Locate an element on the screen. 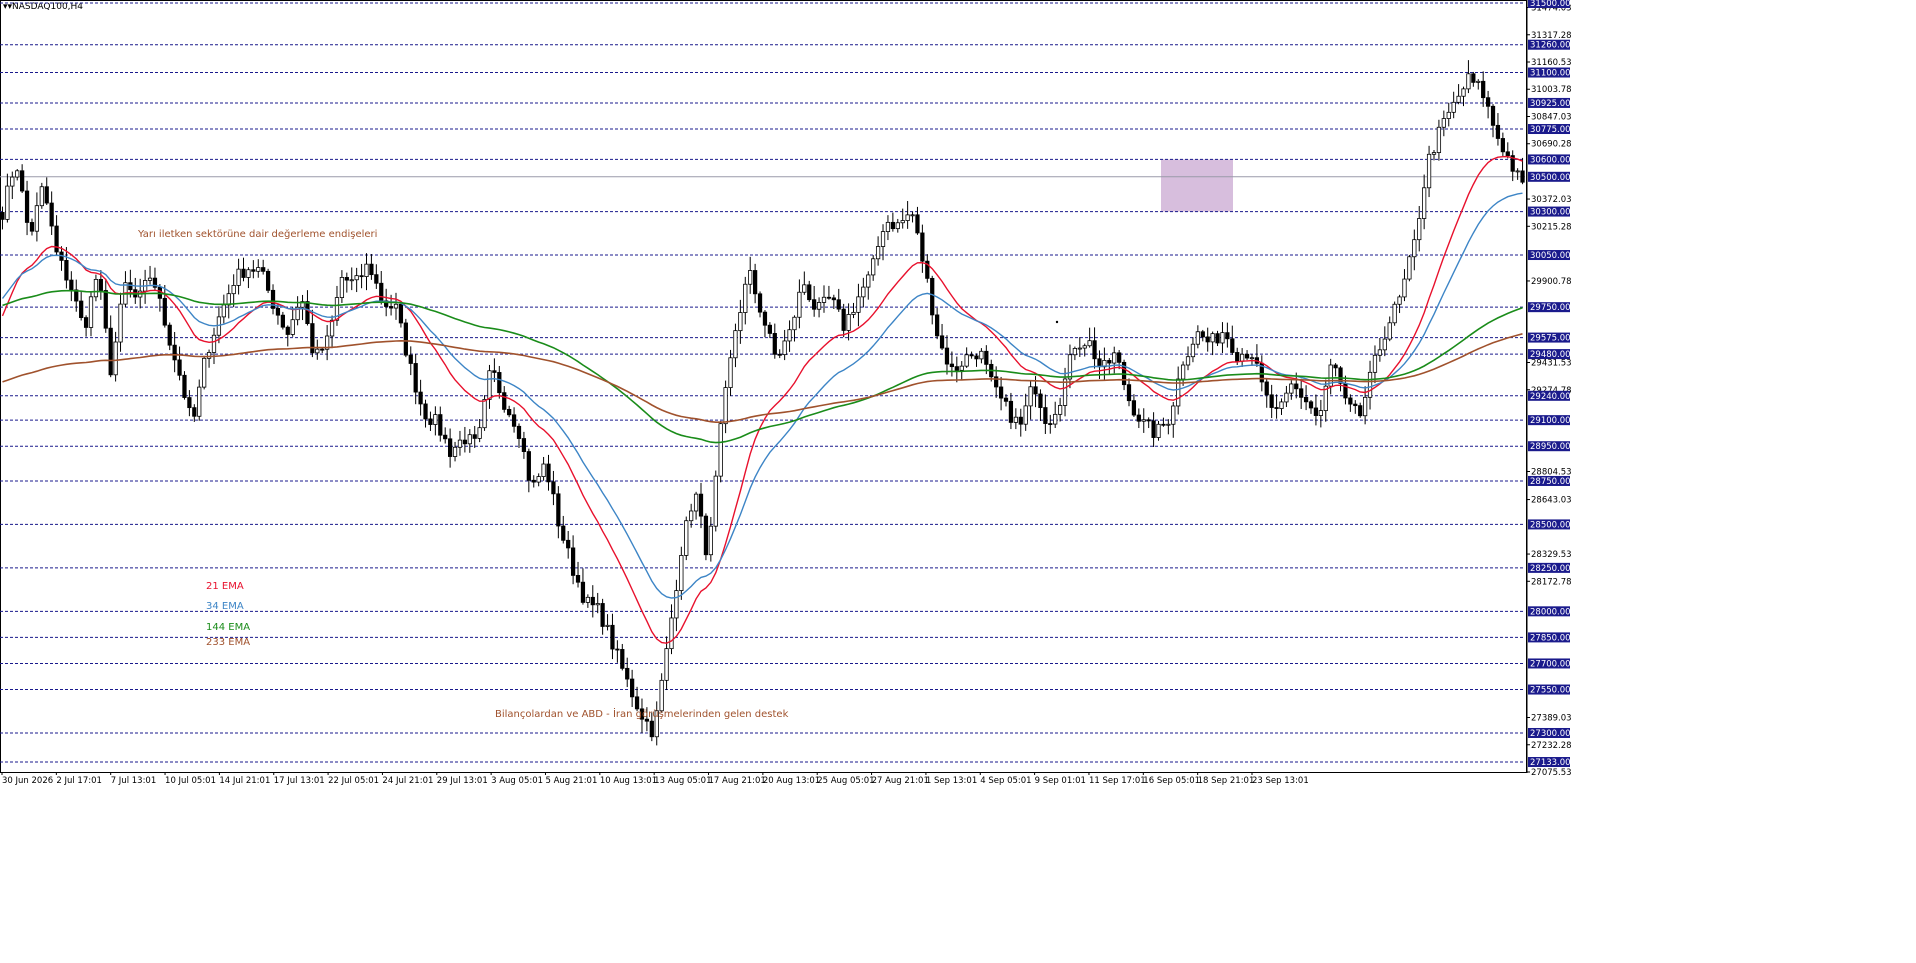 Image resolution: width=1916 pixels, height=963 pixels. price-badge-label: 31500.00 is located at coordinates (1550, 4).